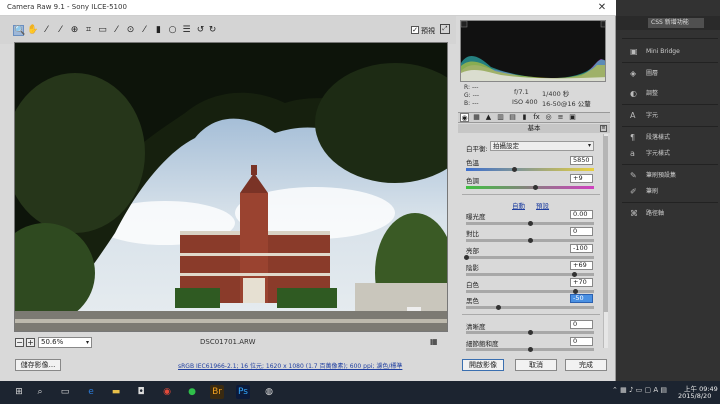 The height and width of the screenshot is (404, 720). I want to click on tab-camera-calibration-icon: ◎, so click(548, 117).